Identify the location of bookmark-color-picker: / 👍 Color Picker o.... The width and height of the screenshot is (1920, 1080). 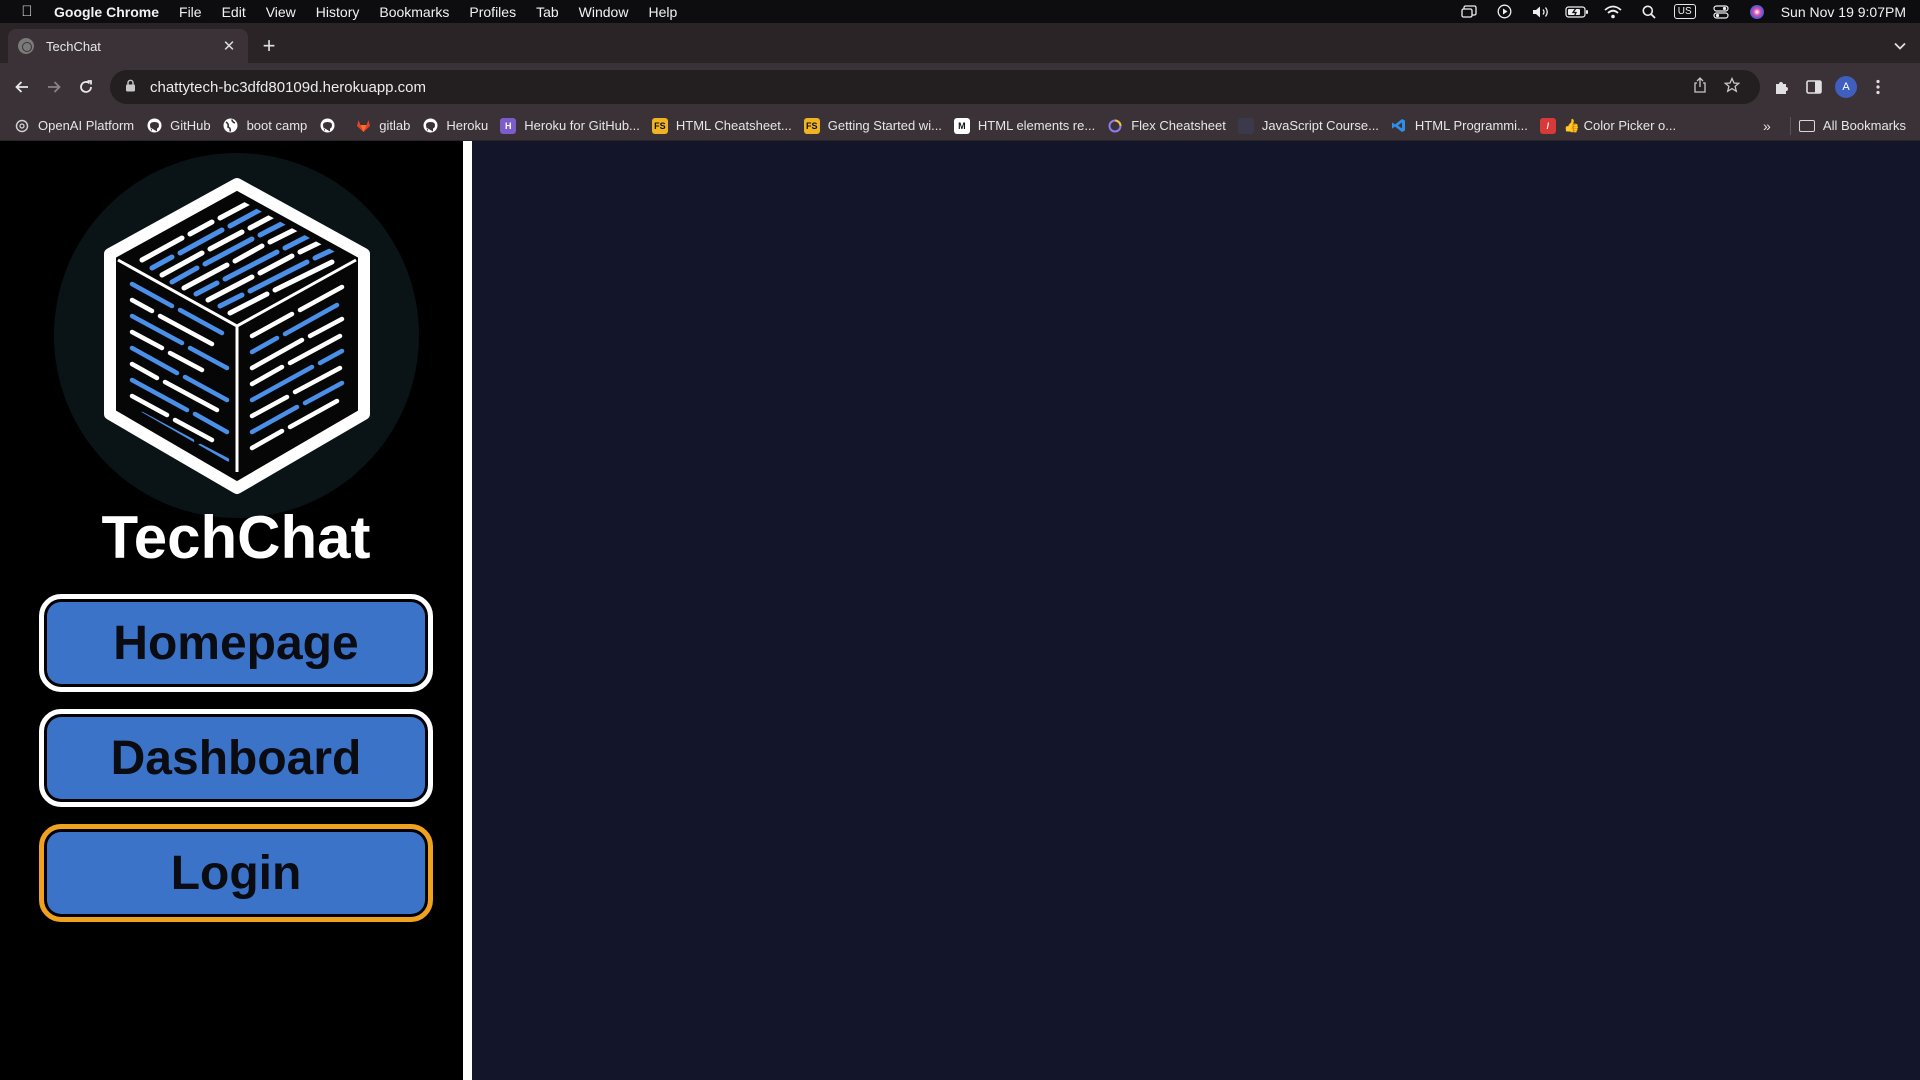
(1608, 125).